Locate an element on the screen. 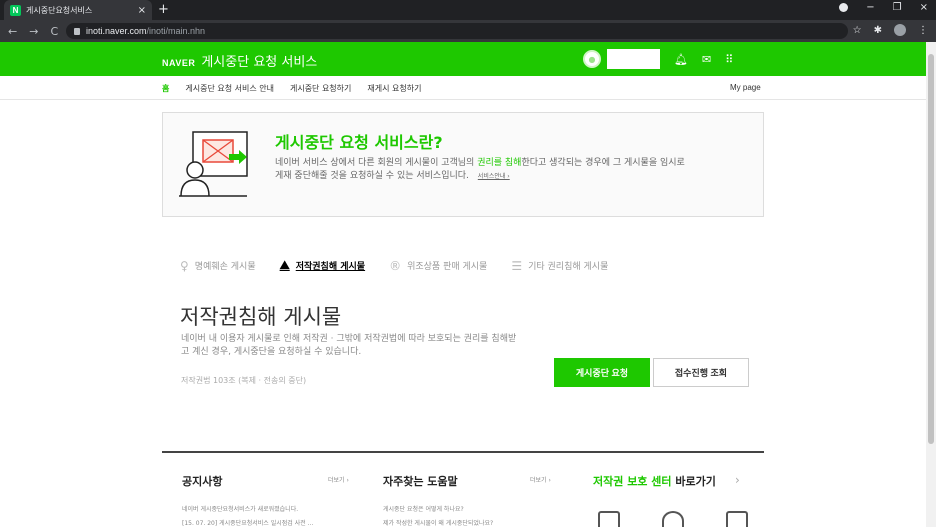 The width and height of the screenshot is (936, 527). bell-icon: 🔔︎ is located at coordinates (681, 59).